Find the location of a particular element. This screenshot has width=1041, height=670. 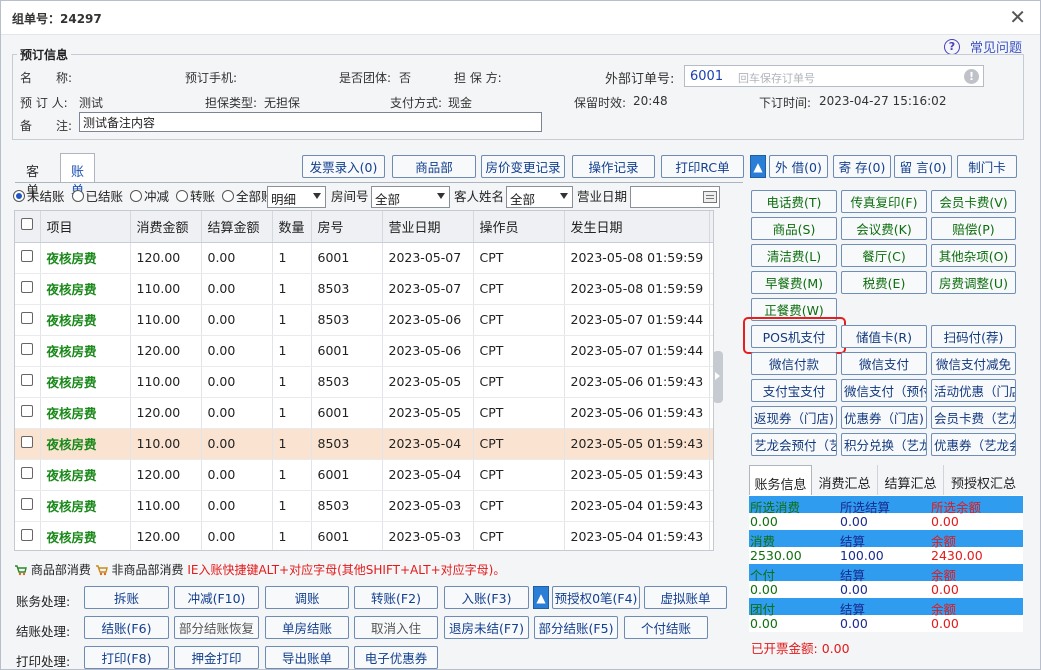

room-rate-adjust-button: 房费调整(U) is located at coordinates (973, 282).